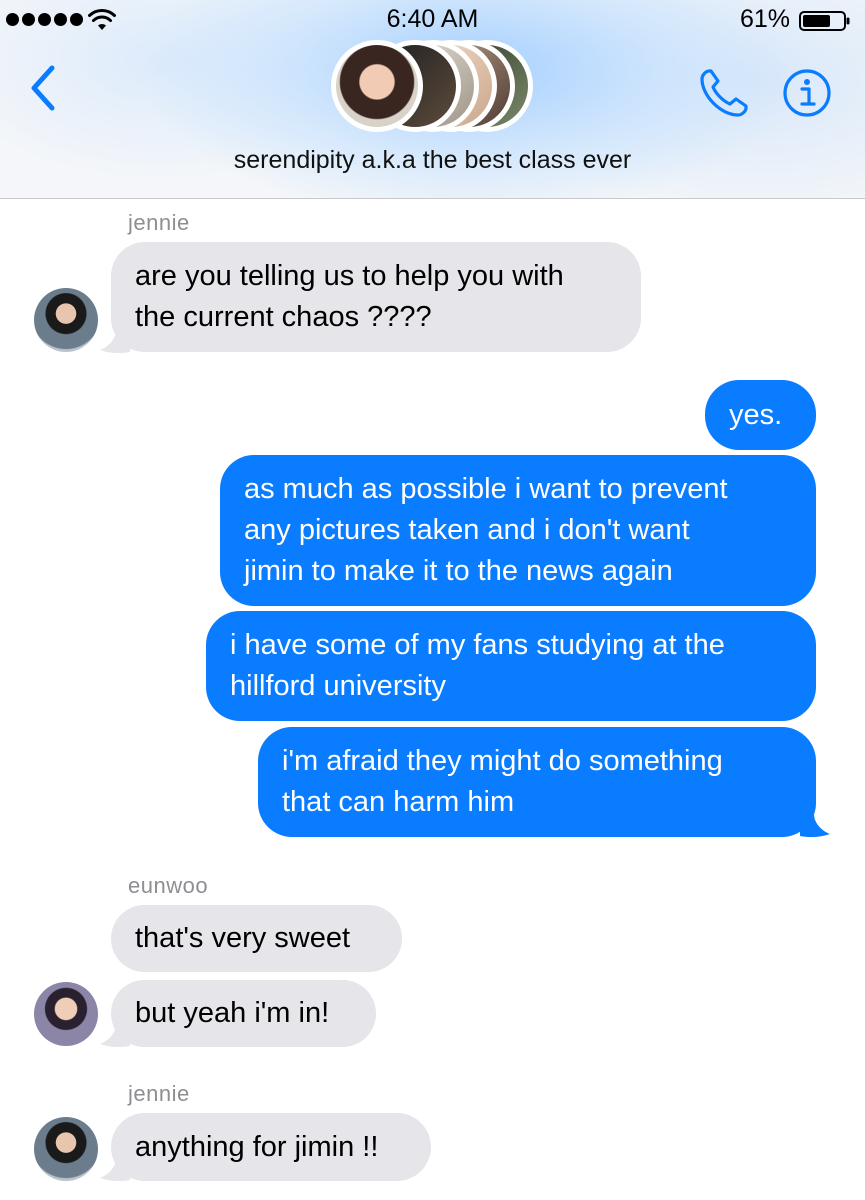  I want to click on message-bubble-incoming: but yeah i'm in!, so click(243, 1013).